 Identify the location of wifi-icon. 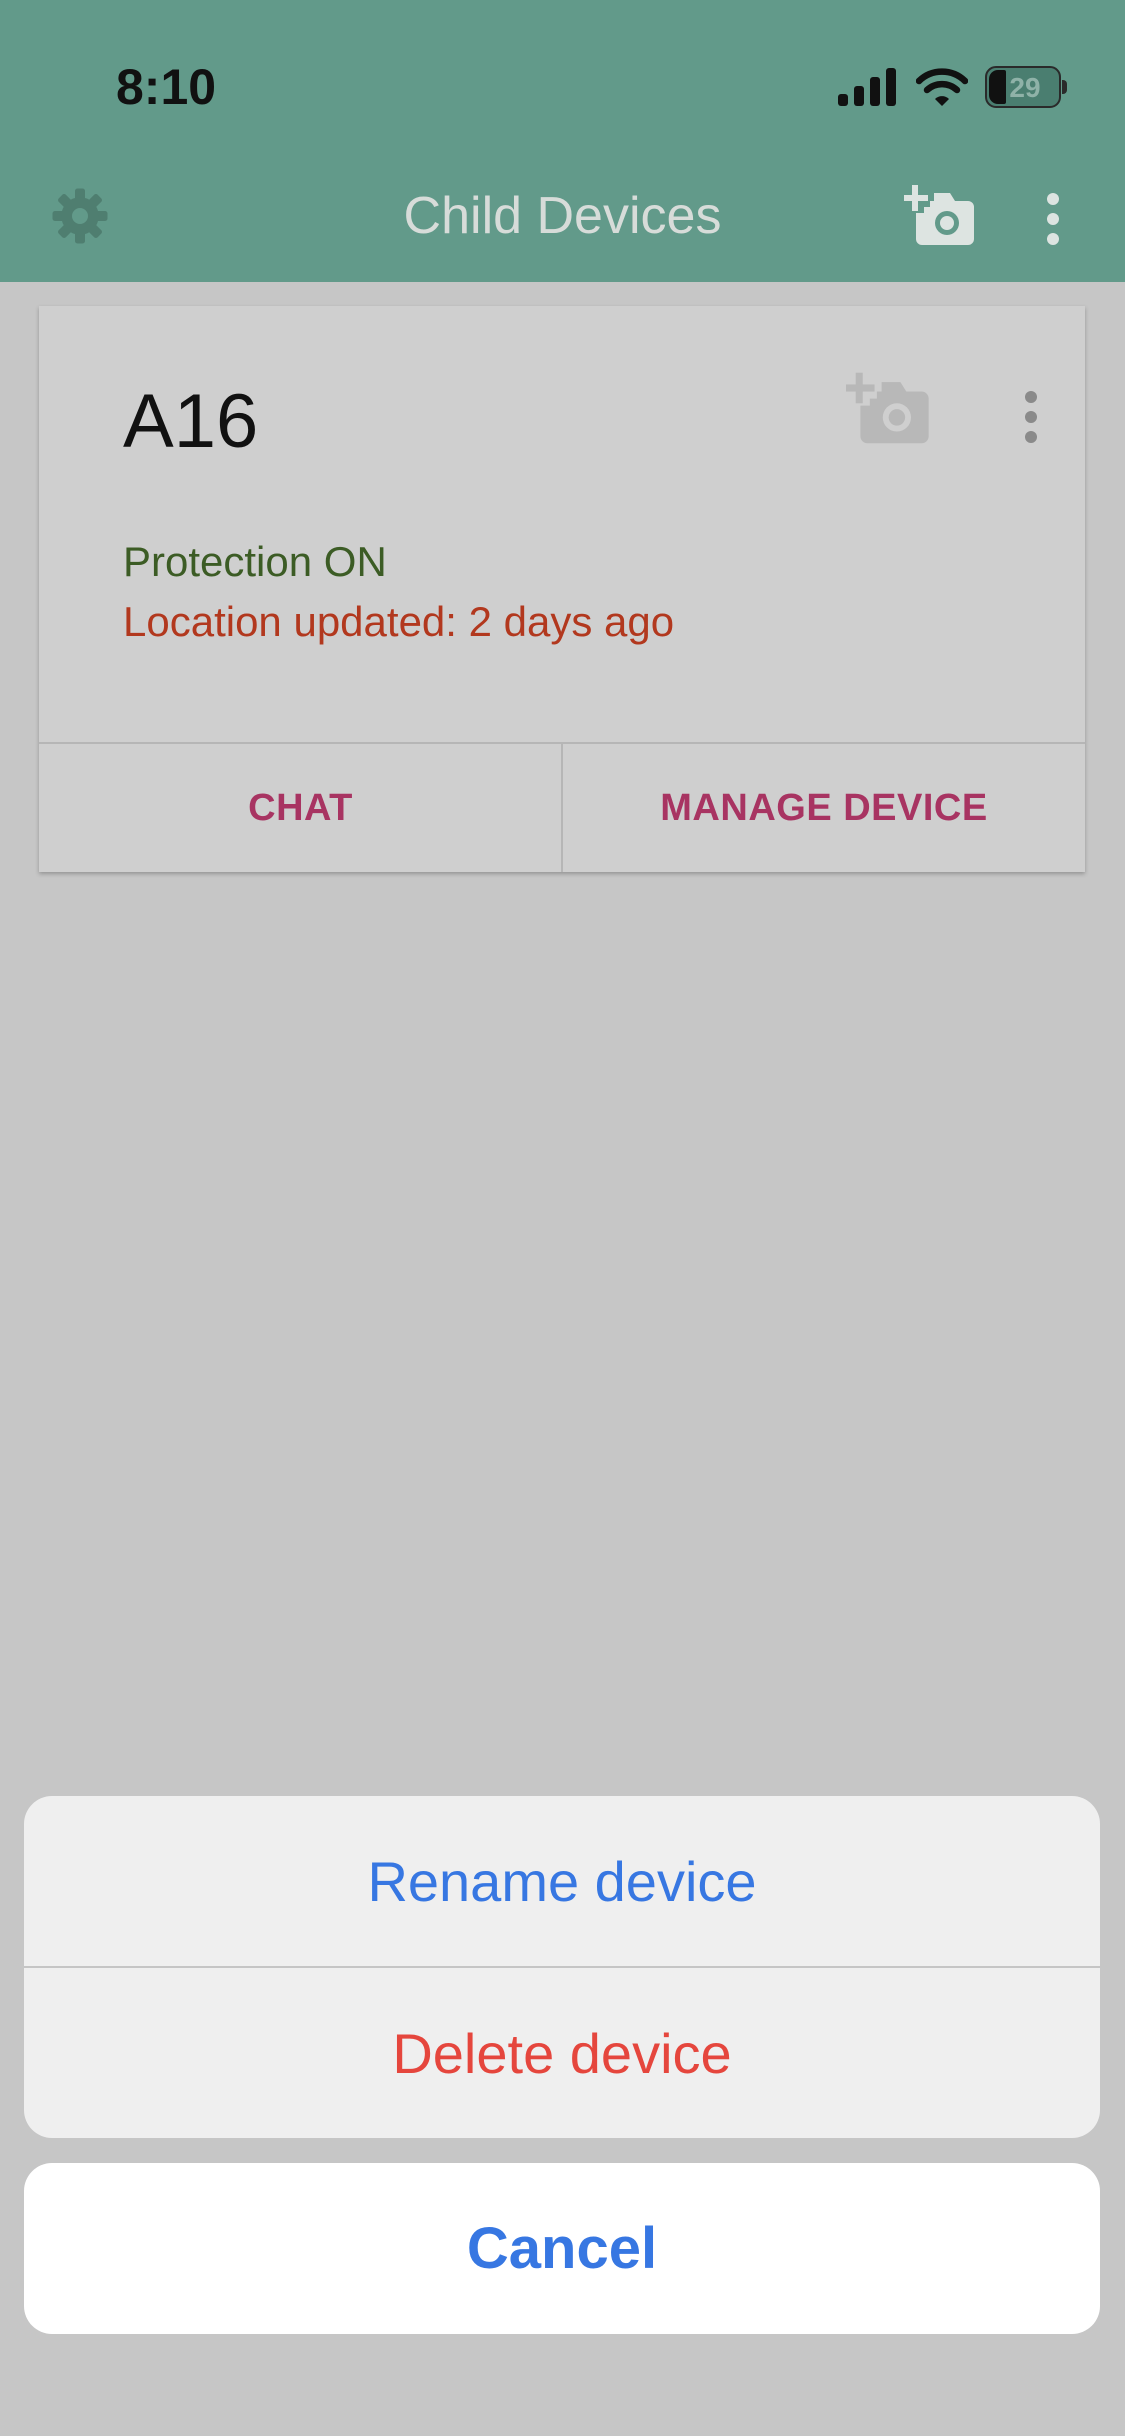
(942, 87).